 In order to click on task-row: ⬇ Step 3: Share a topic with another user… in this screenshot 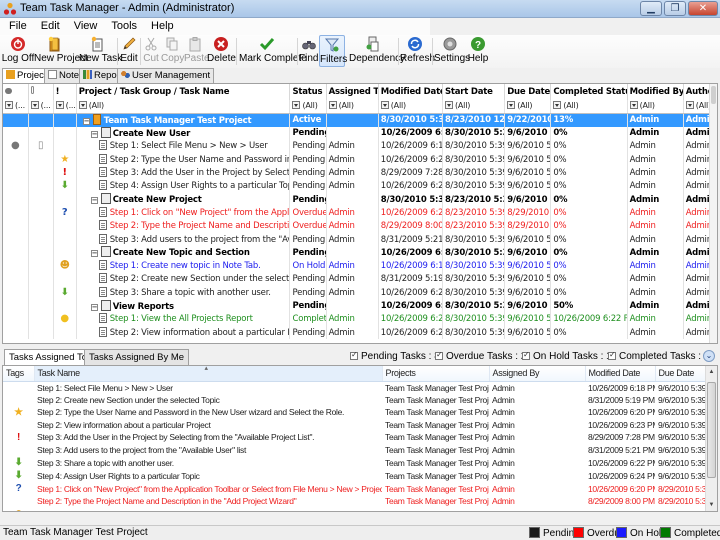, I will do `click(360, 293)`.